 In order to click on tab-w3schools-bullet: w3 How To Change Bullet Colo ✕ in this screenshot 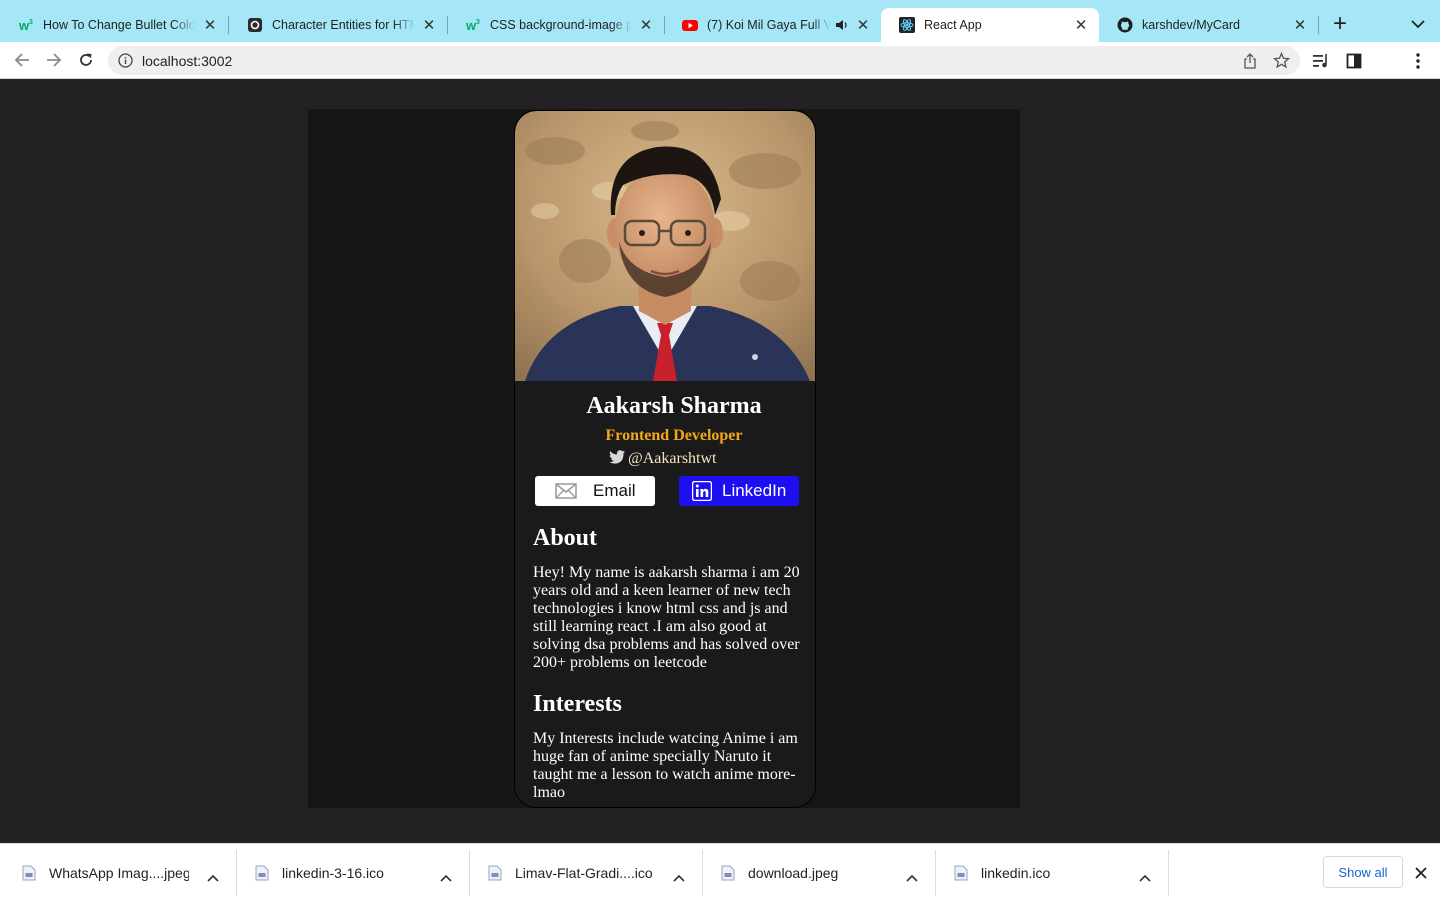, I will do `click(114, 25)`.